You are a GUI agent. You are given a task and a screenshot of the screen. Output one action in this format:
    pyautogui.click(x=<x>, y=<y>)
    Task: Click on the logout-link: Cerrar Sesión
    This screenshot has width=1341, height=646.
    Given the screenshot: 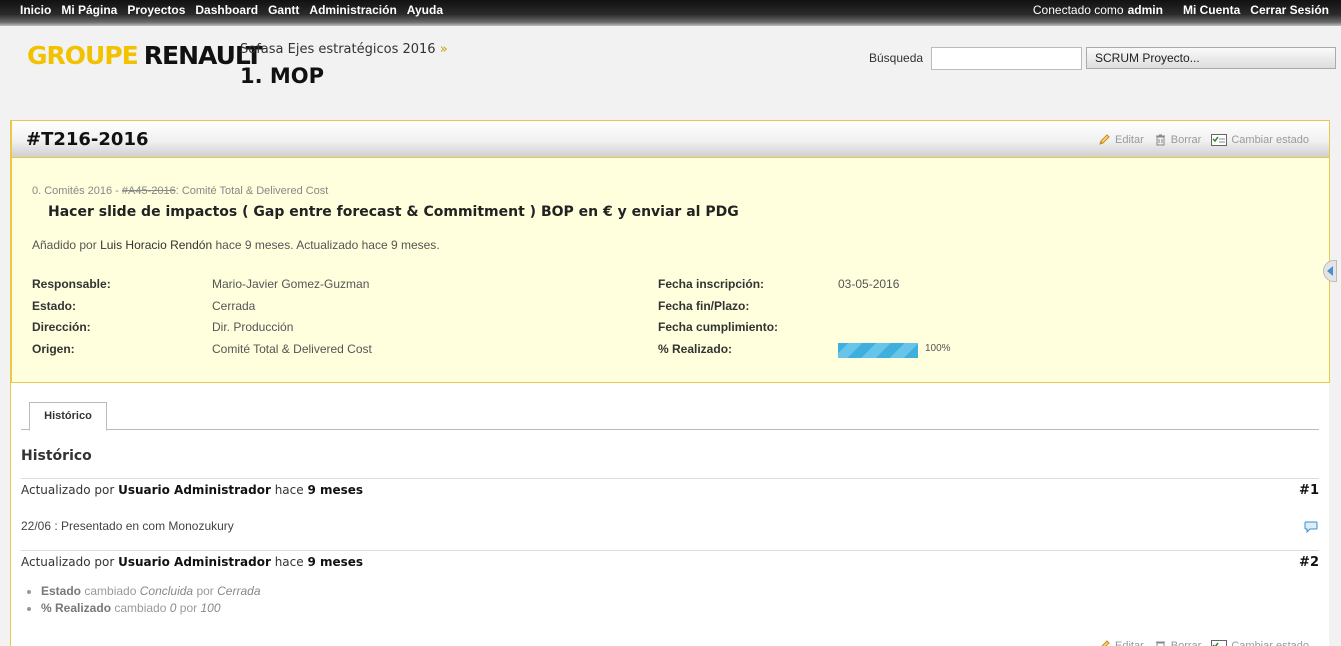 What is the action you would take?
    pyautogui.click(x=1289, y=10)
    